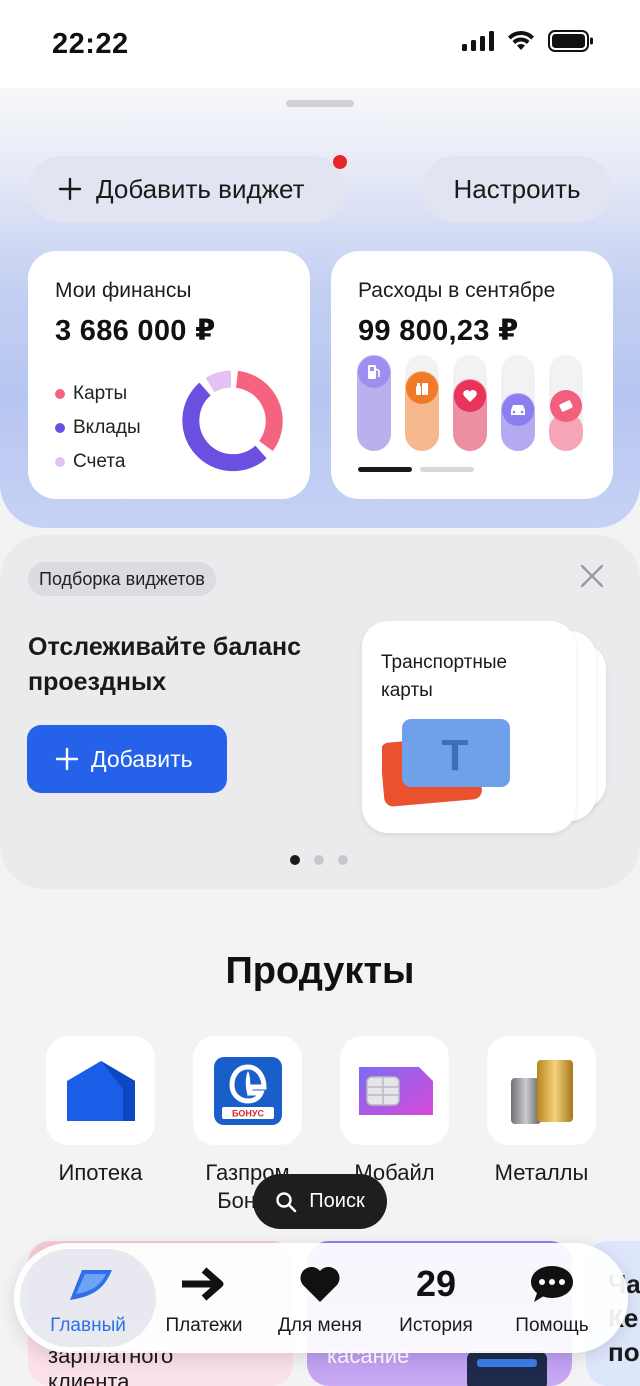  I want to click on history-date: 29, so click(436, 1283).